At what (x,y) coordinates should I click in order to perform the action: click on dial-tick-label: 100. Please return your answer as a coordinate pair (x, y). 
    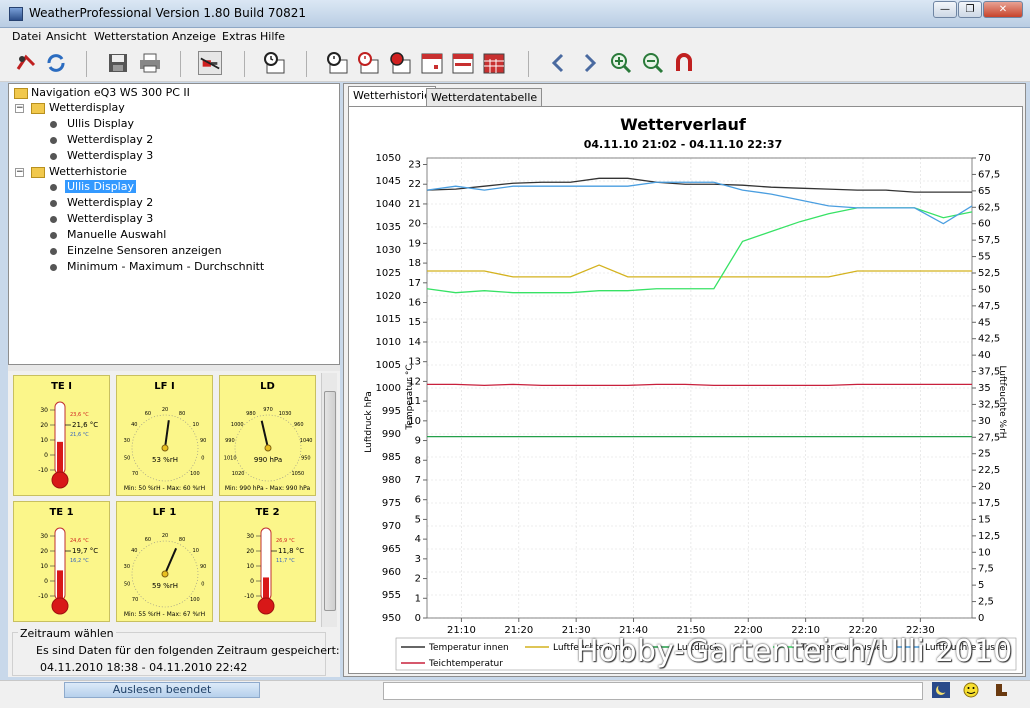
    Looking at the image, I should click on (195, 474).